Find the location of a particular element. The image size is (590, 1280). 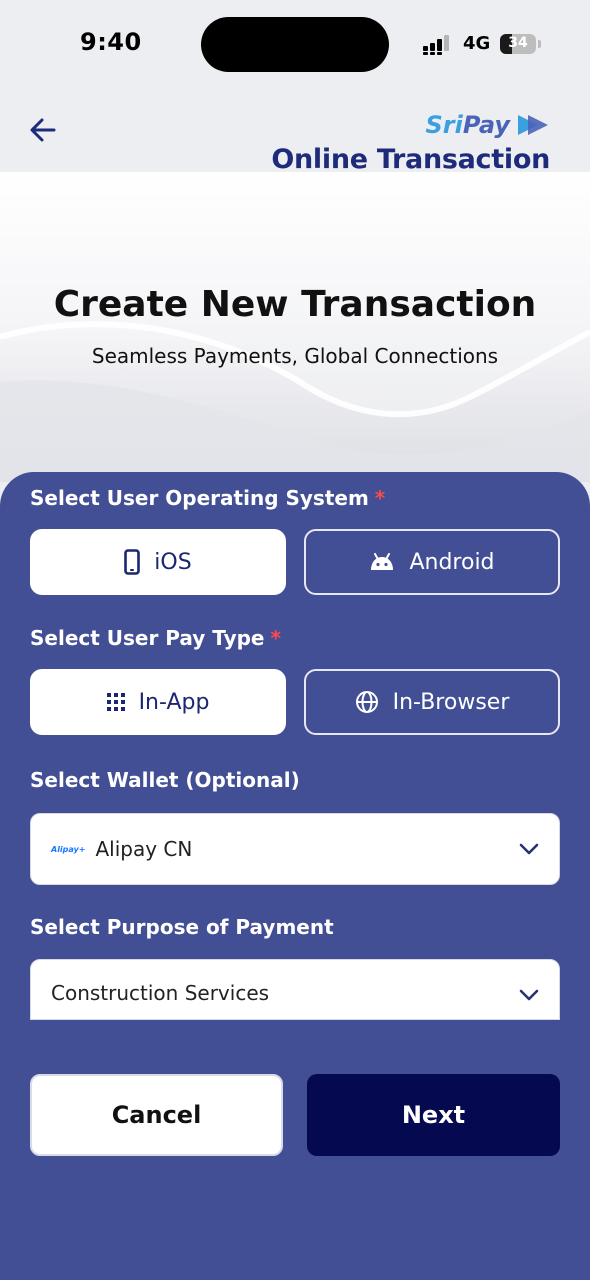

battery-tip is located at coordinates (539, 44).